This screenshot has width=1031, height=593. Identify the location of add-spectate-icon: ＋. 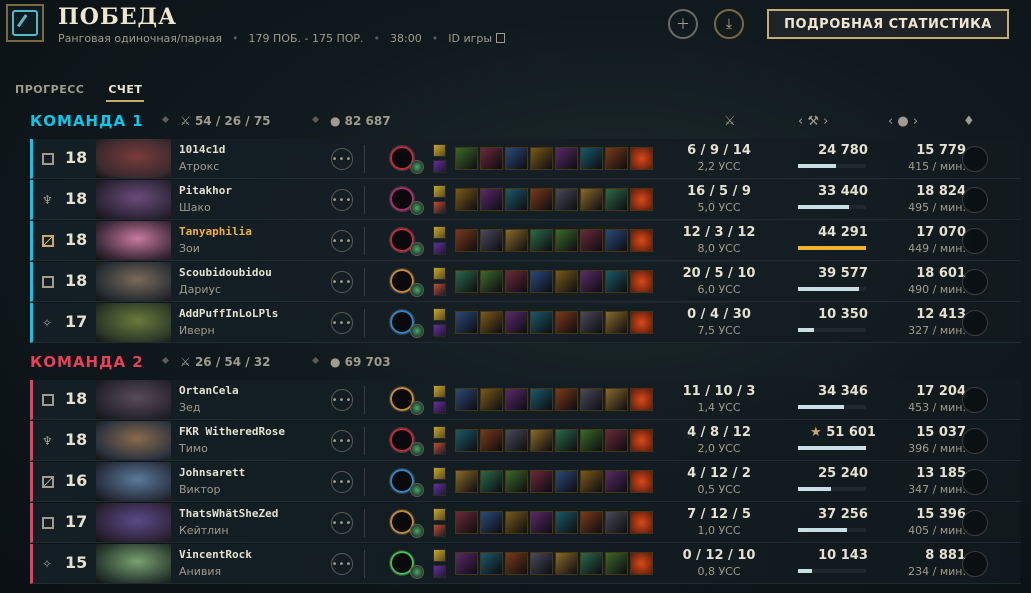
(683, 24).